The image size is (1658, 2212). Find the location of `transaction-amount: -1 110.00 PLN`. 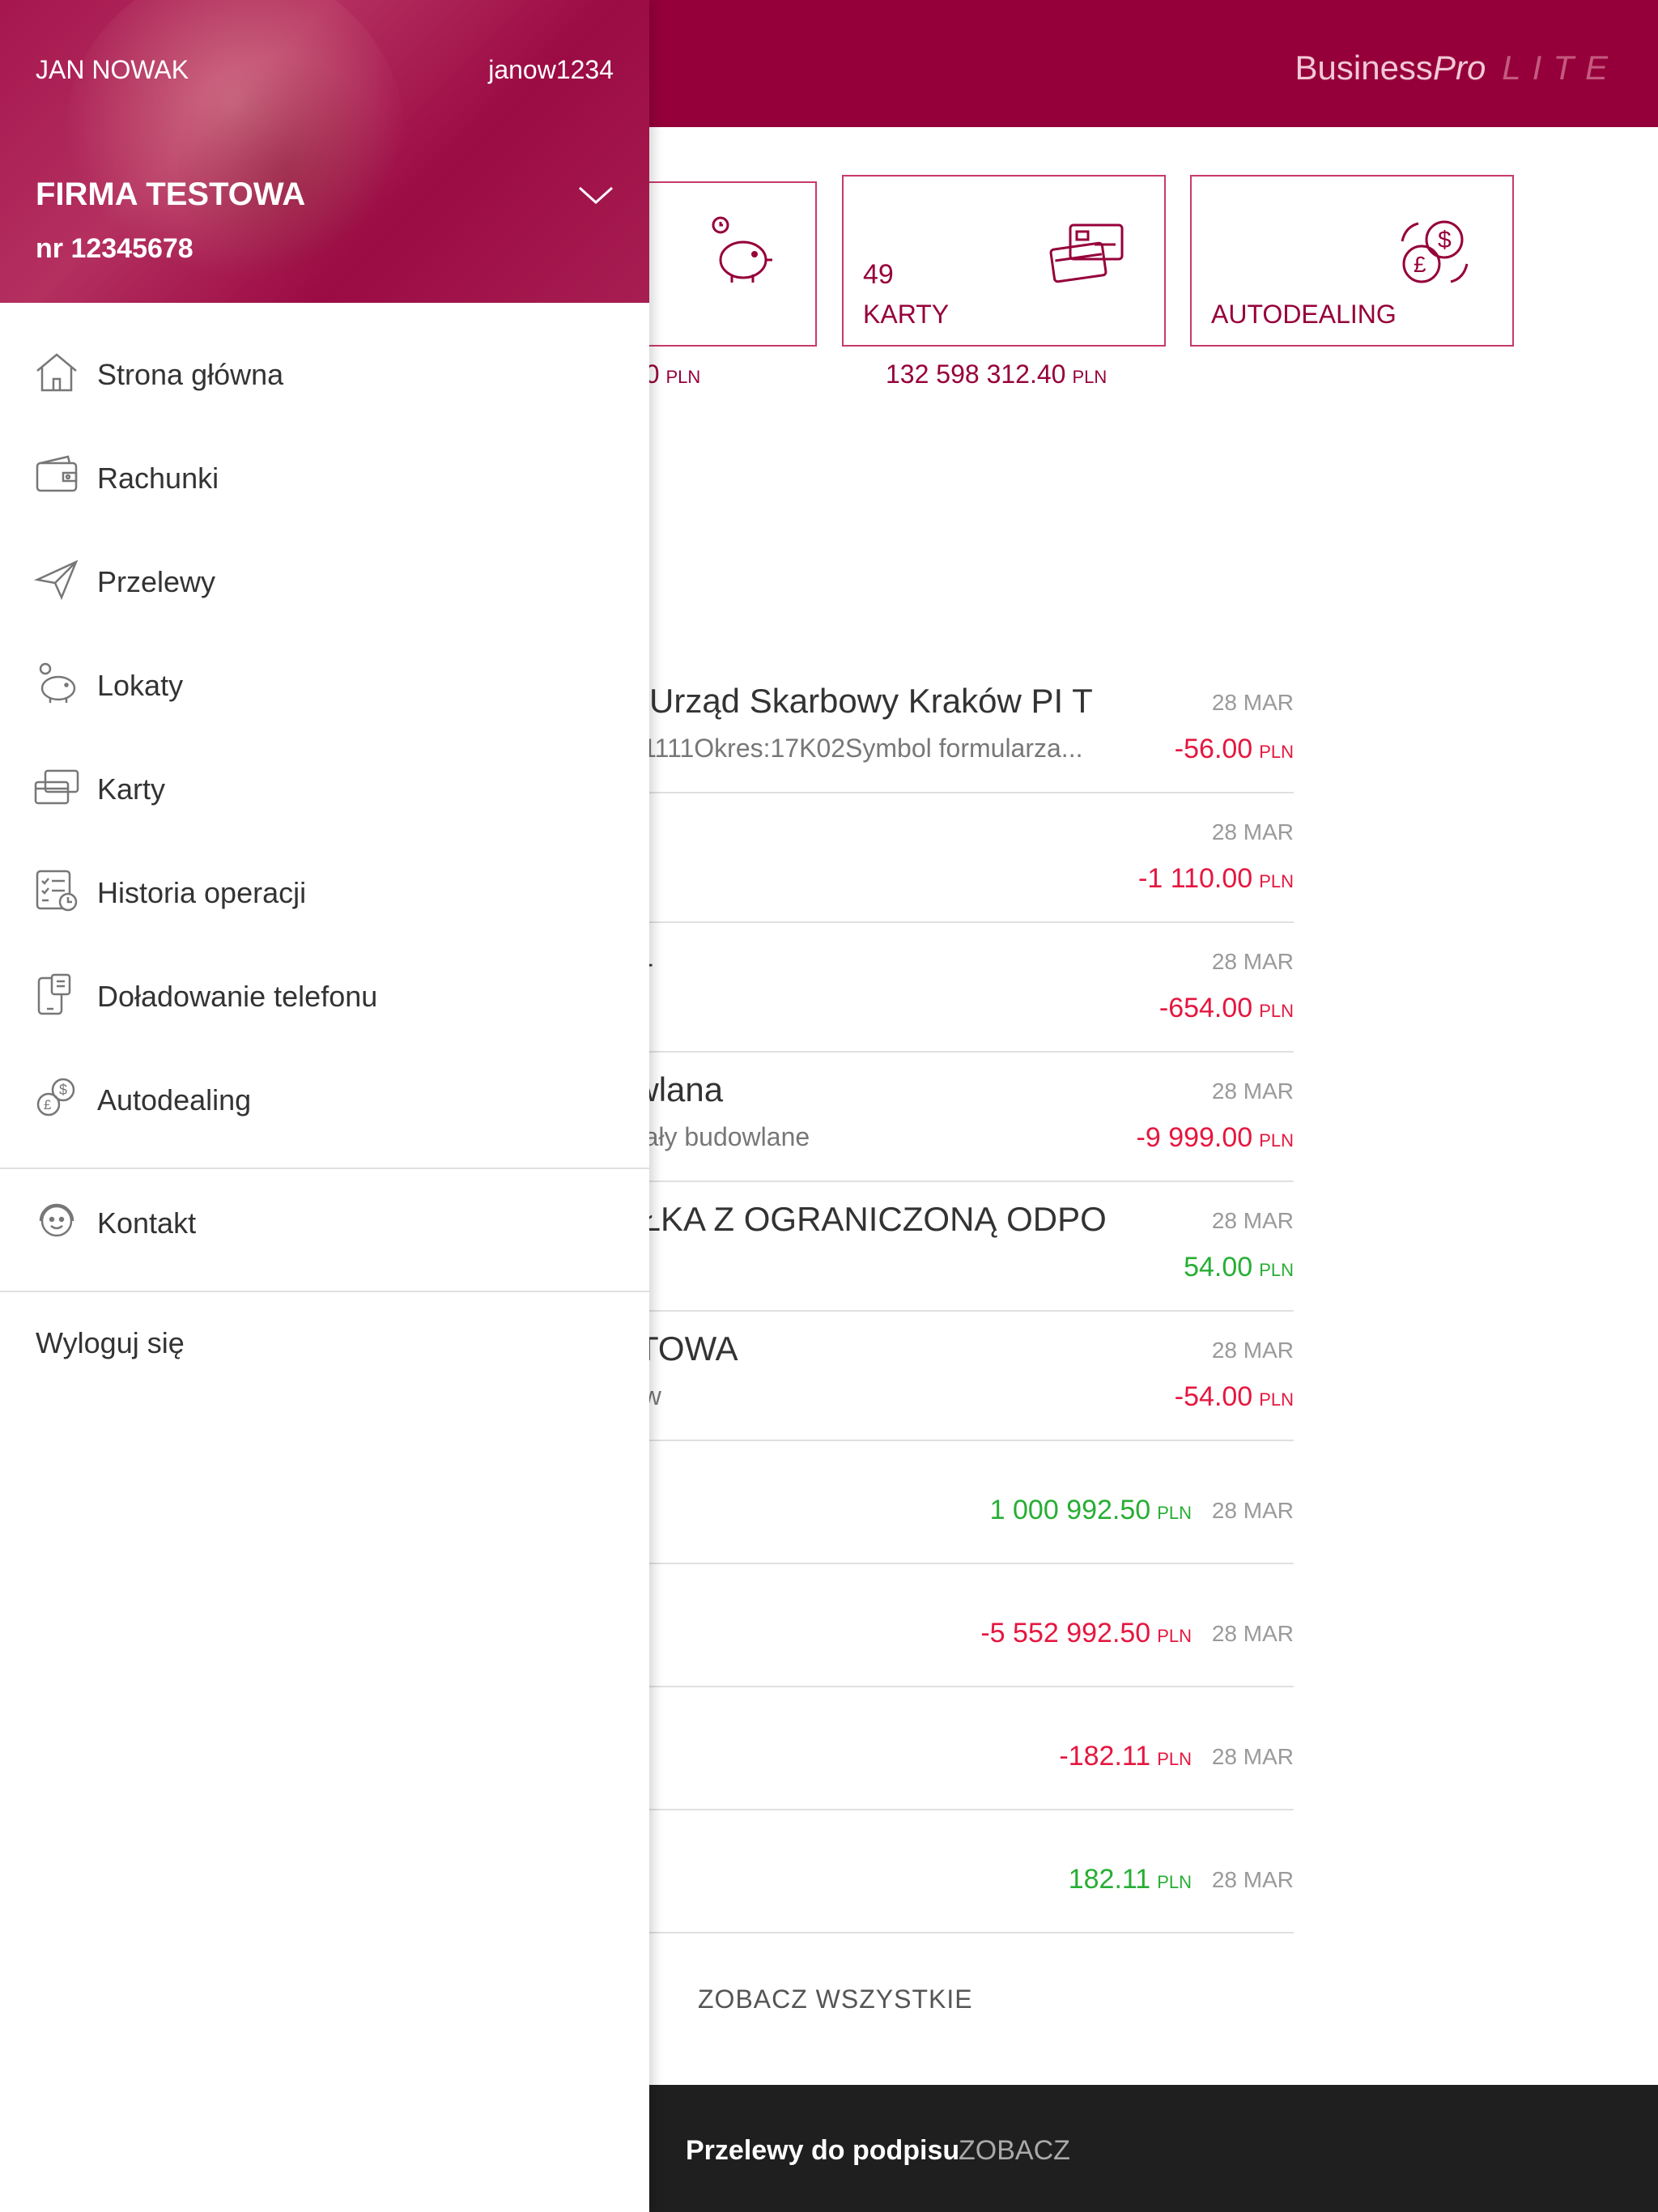

transaction-amount: -1 110.00 PLN is located at coordinates (1216, 879).